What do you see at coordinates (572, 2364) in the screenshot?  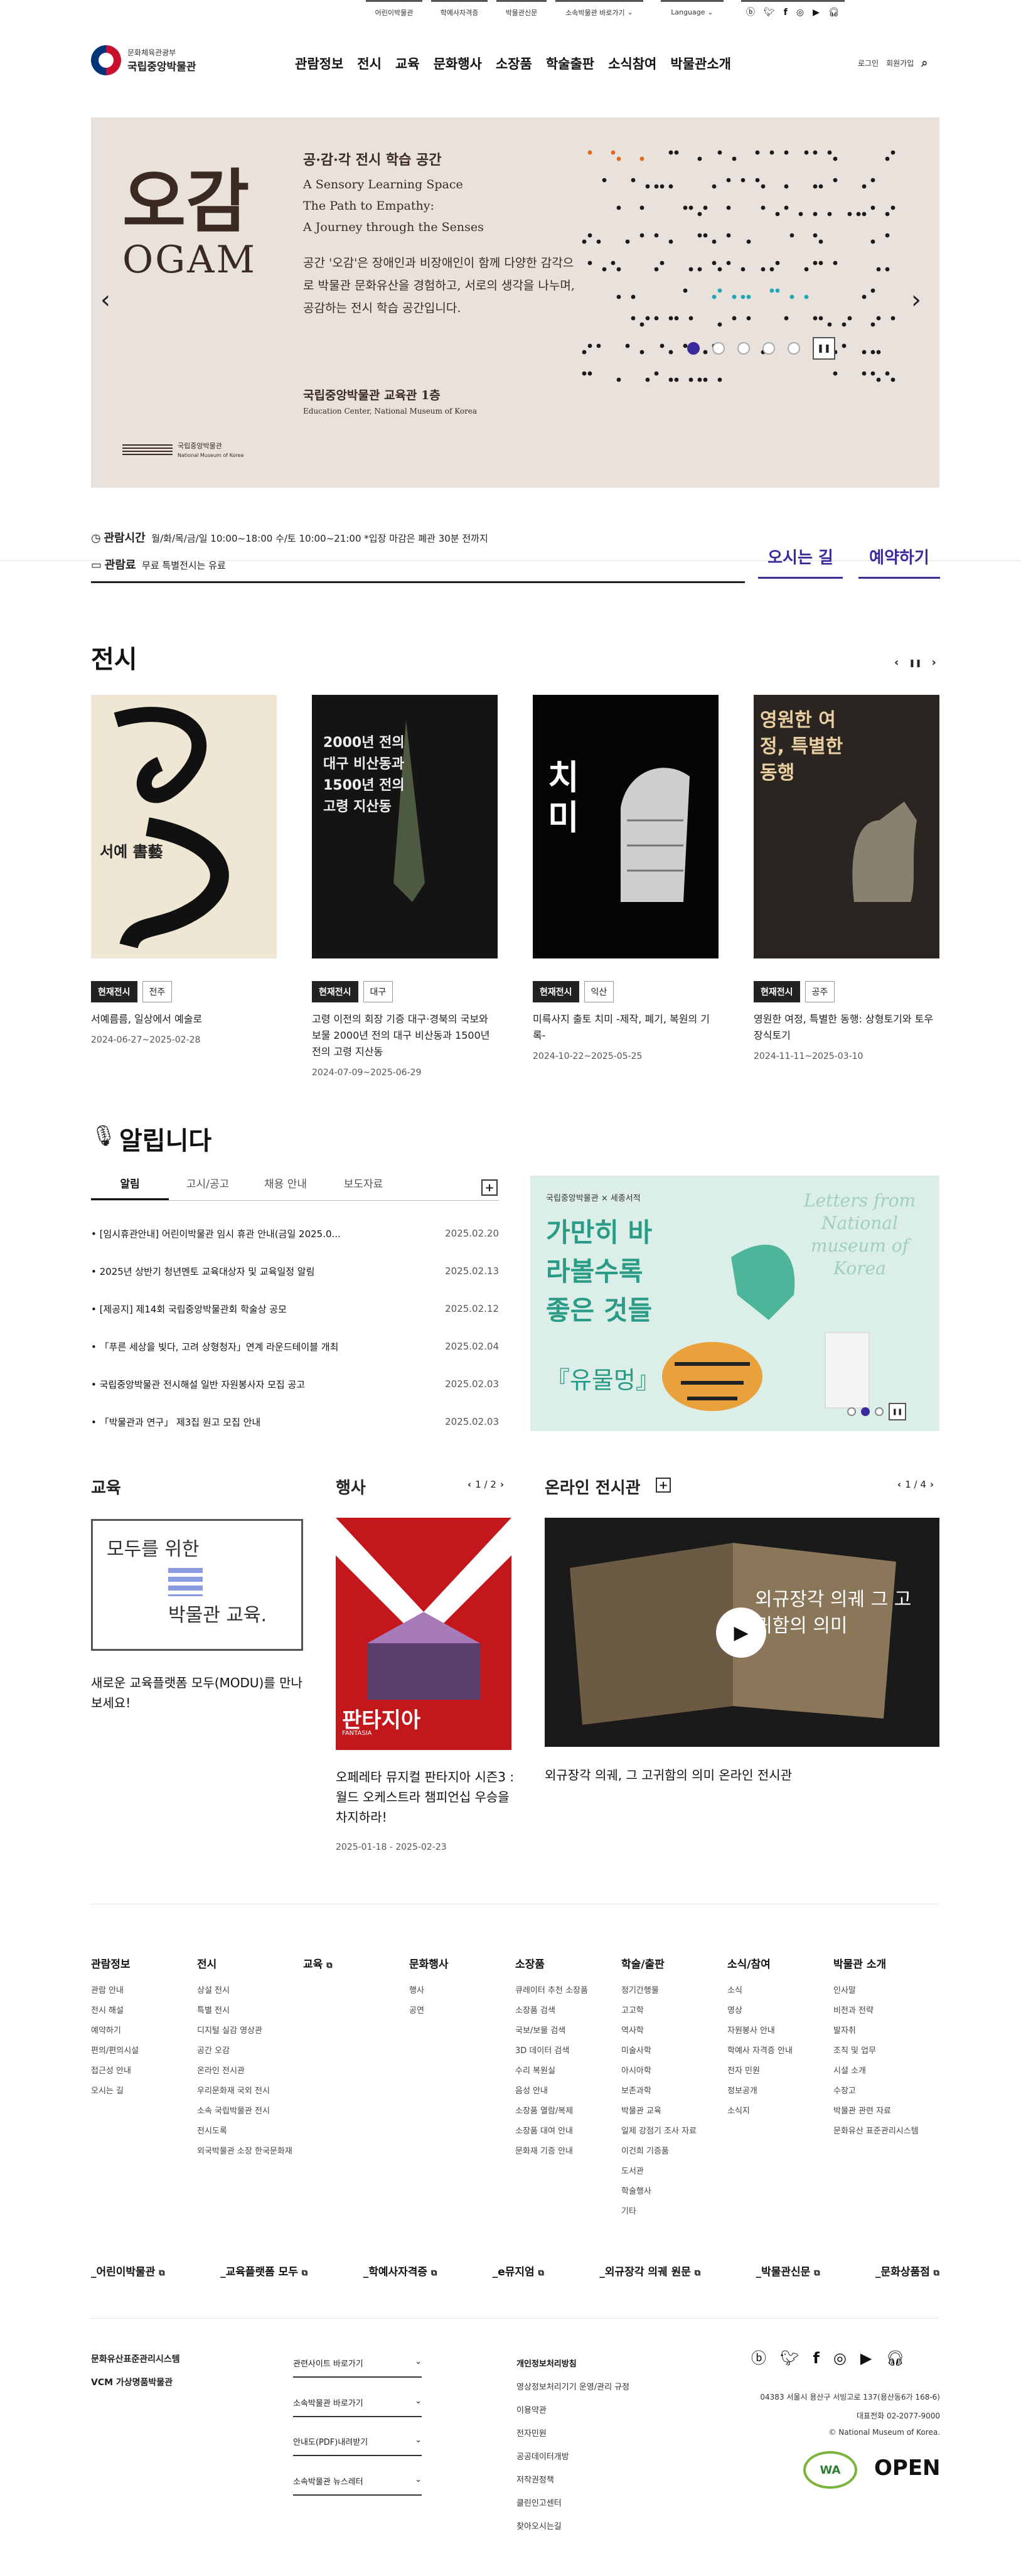 I see `policy-link-privacy: 개인정보처리방침` at bounding box center [572, 2364].